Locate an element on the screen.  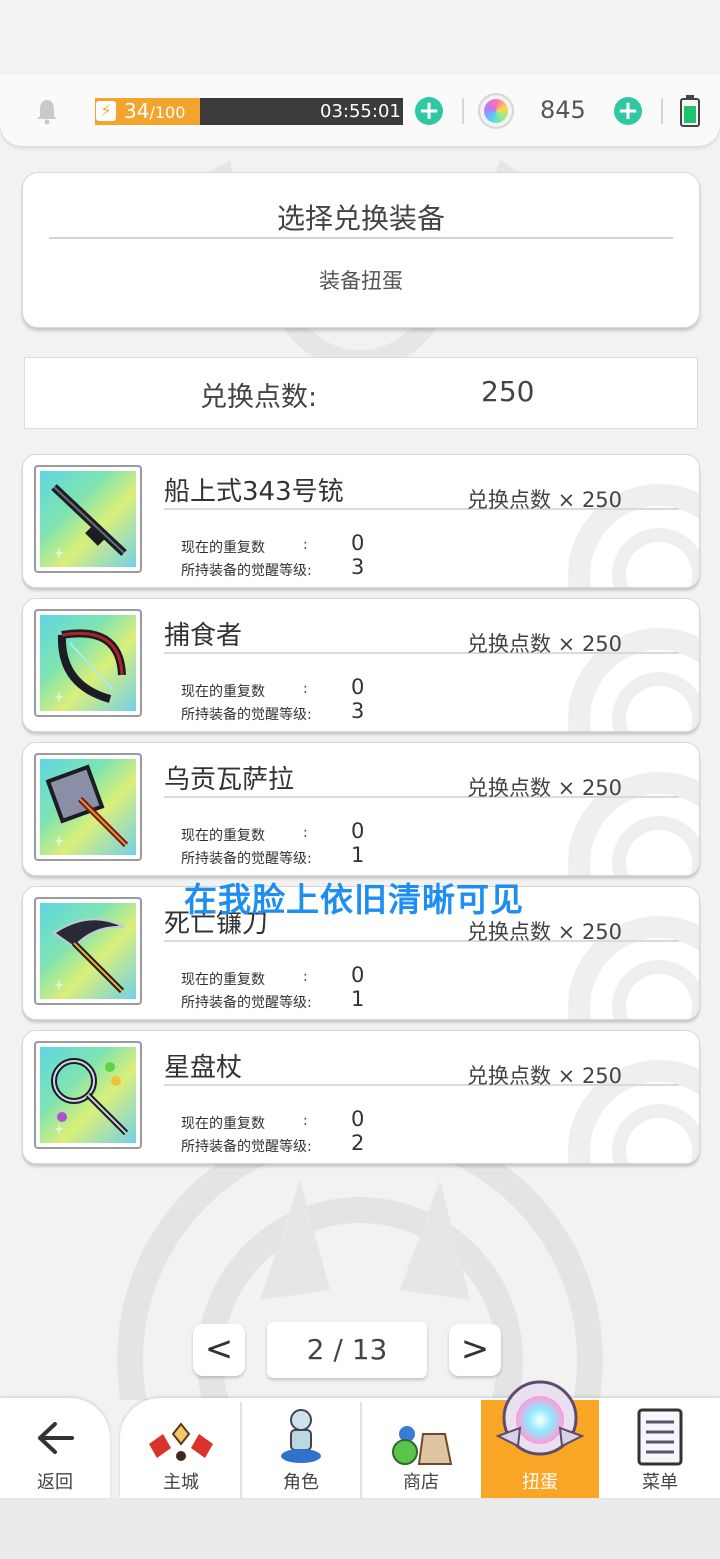
gem-count: 845 is located at coordinates (563, 110).